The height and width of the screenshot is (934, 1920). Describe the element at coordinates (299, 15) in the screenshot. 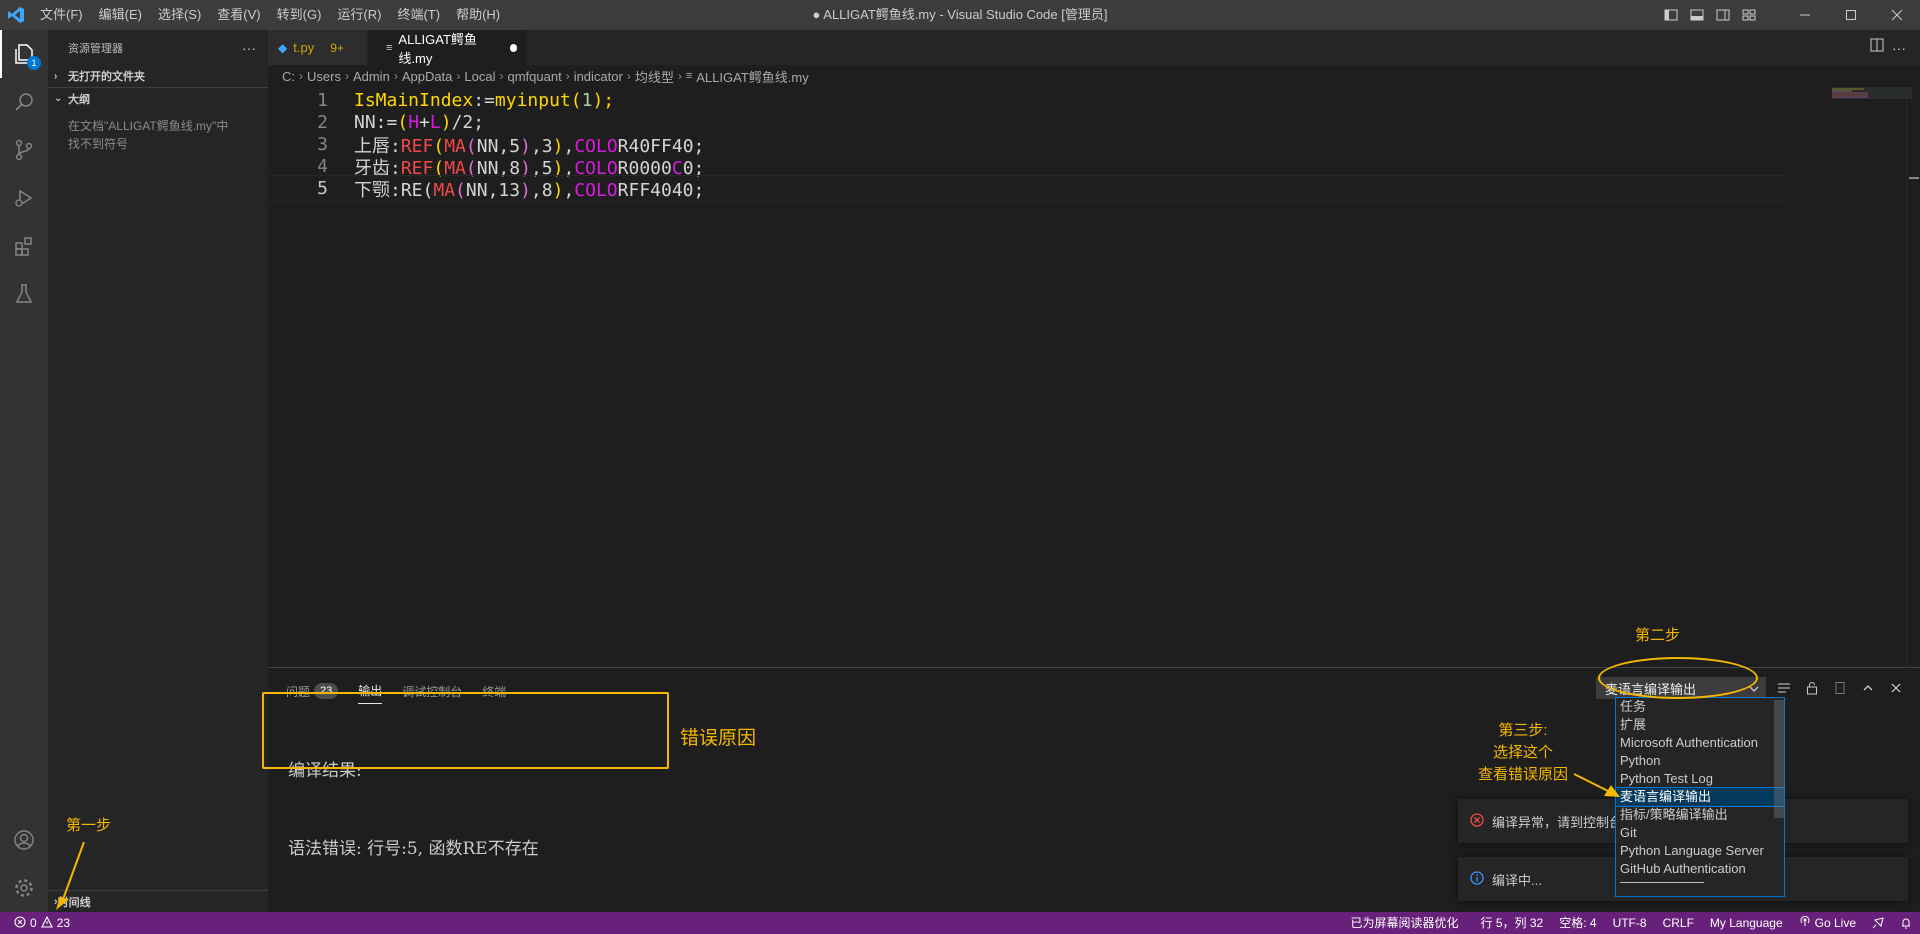

I see `menu-go: 转到(G)` at that location.